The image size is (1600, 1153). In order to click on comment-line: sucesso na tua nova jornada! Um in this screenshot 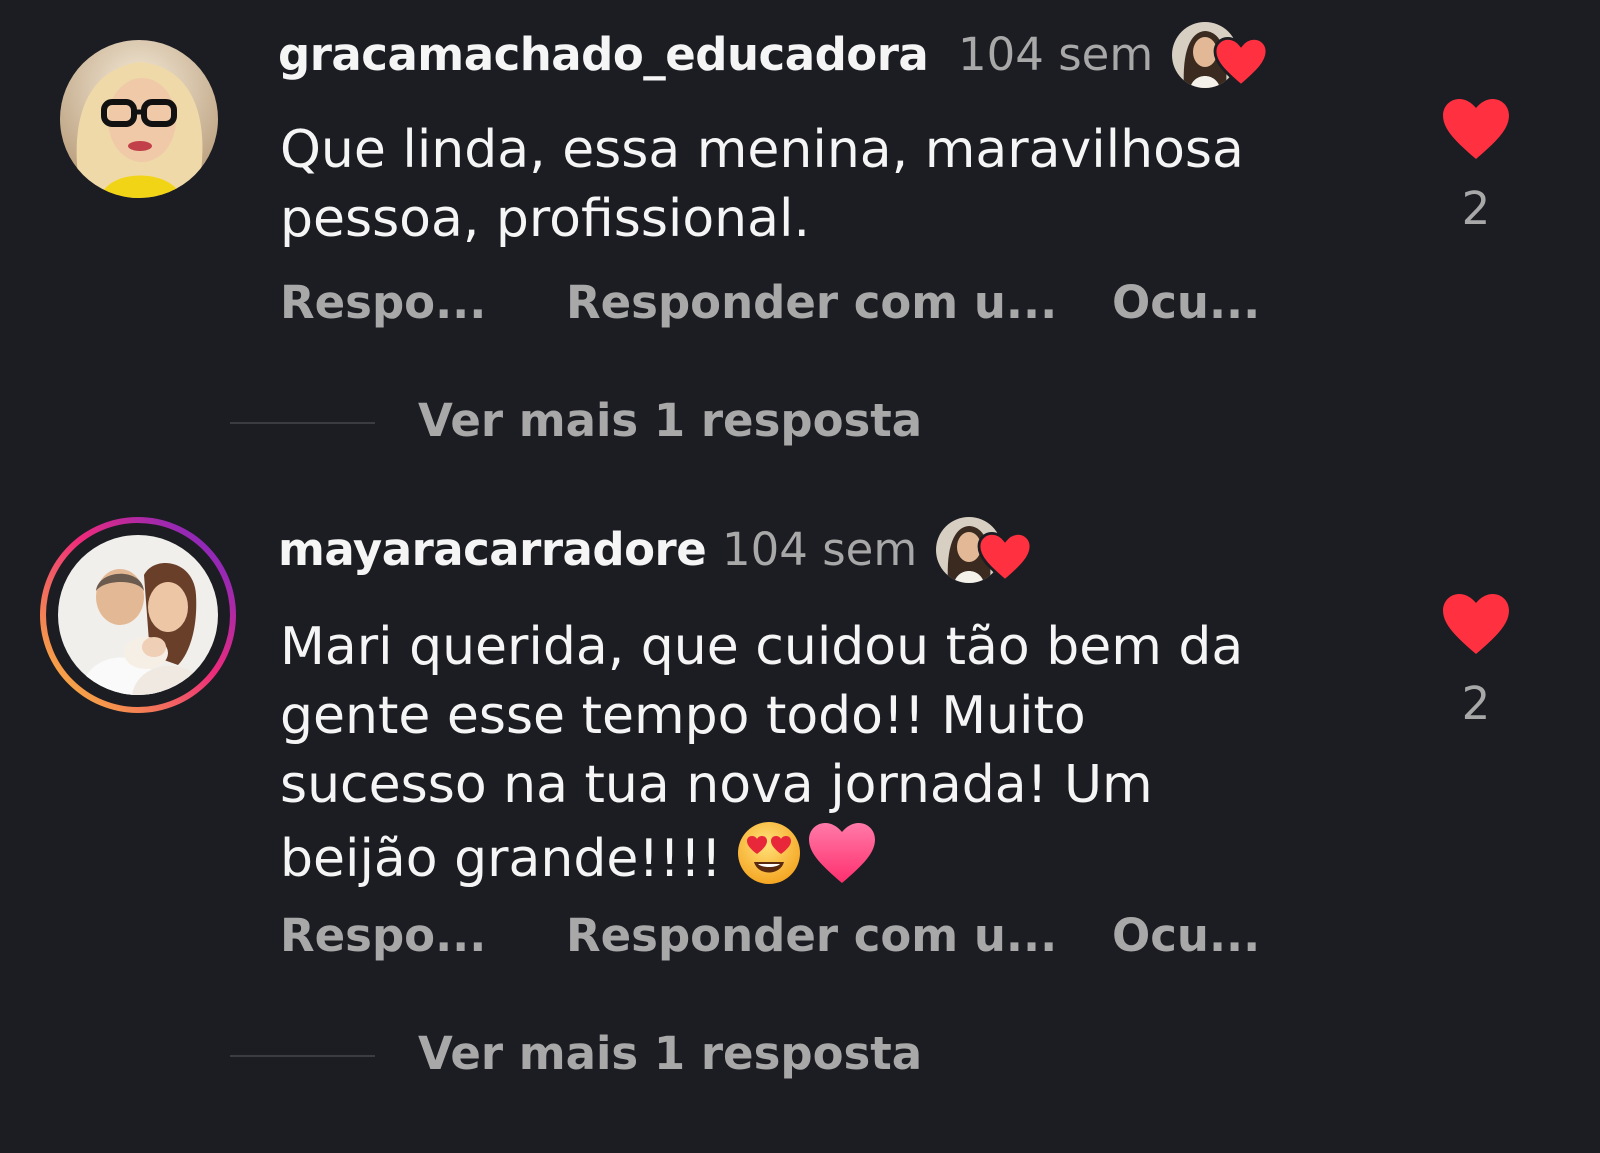, I will do `click(716, 785)`.